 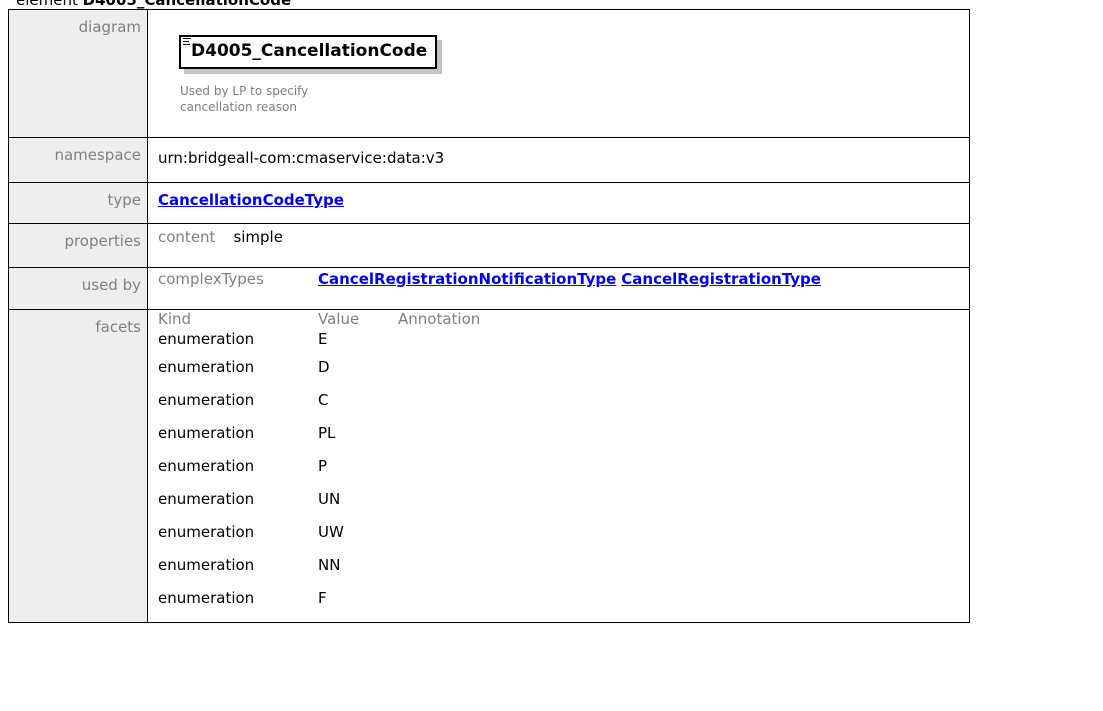 What do you see at coordinates (78, 466) in the screenshot?
I see `facets-label: facets` at bounding box center [78, 466].